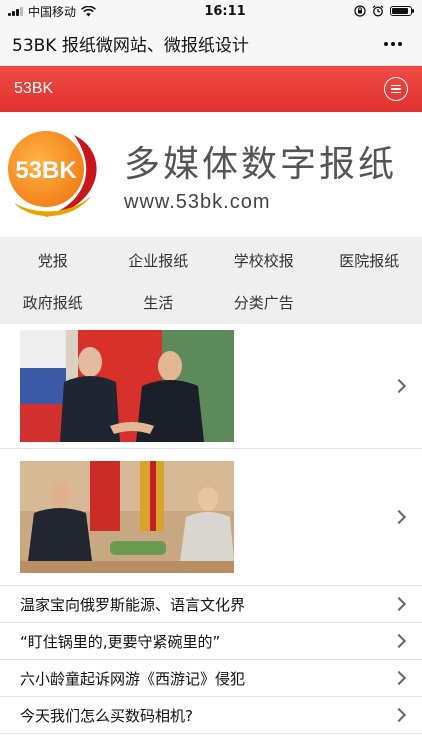 This screenshot has width=422, height=750. I want to click on carrier-label: 中国移动, so click(52, 11).